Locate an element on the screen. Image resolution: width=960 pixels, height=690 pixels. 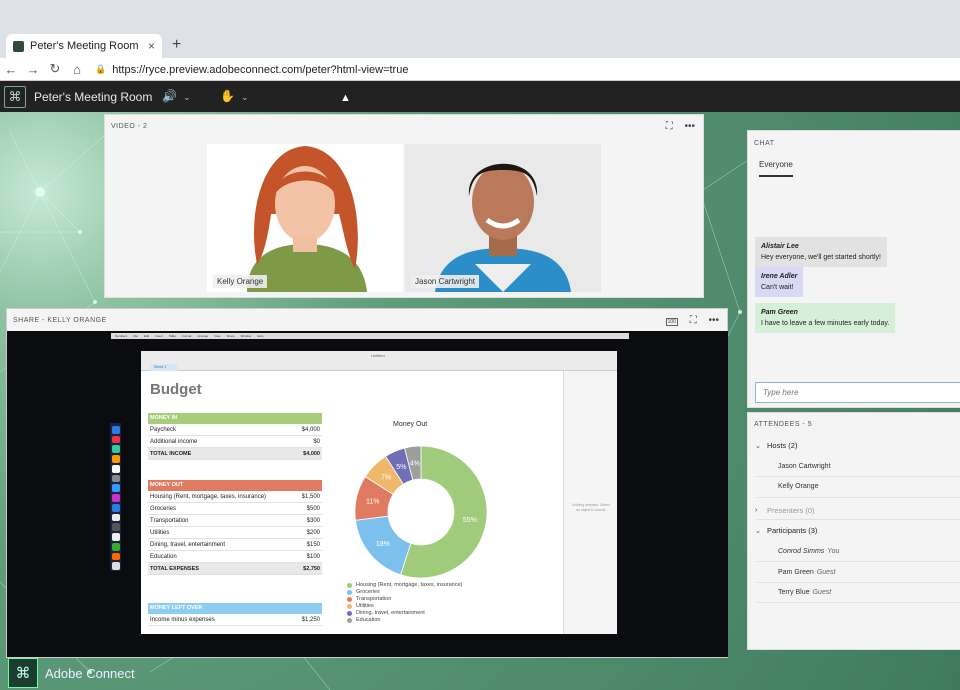
mac-menu-item: Insert is located at coordinates (159, 336).